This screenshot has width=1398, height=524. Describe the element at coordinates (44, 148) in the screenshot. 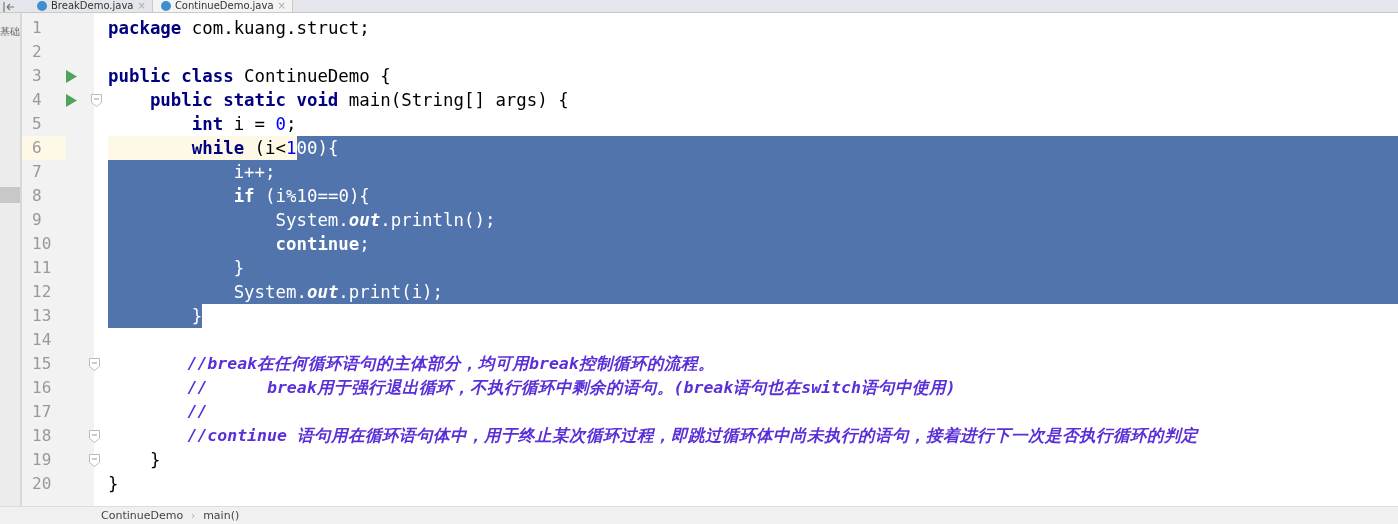

I see `line-number: 6` at that location.